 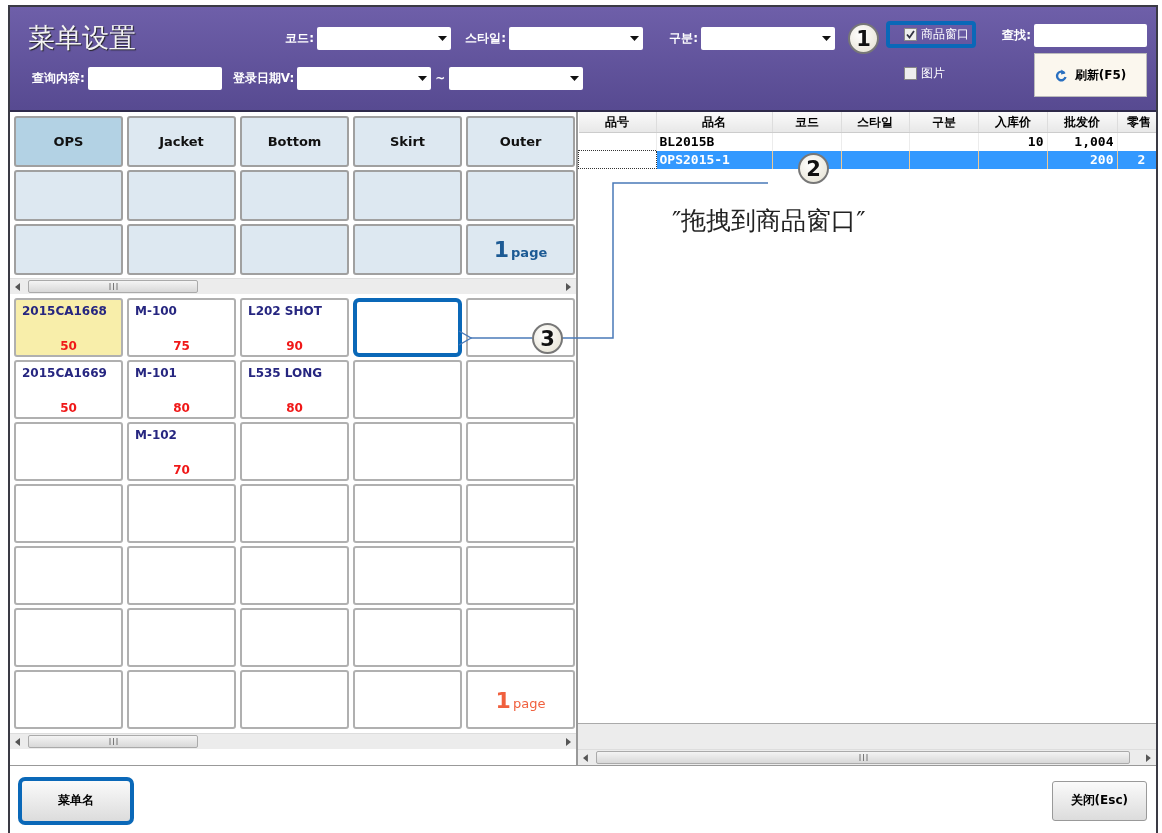 What do you see at coordinates (943, 122) in the screenshot?
I see `column-header: 구분` at bounding box center [943, 122].